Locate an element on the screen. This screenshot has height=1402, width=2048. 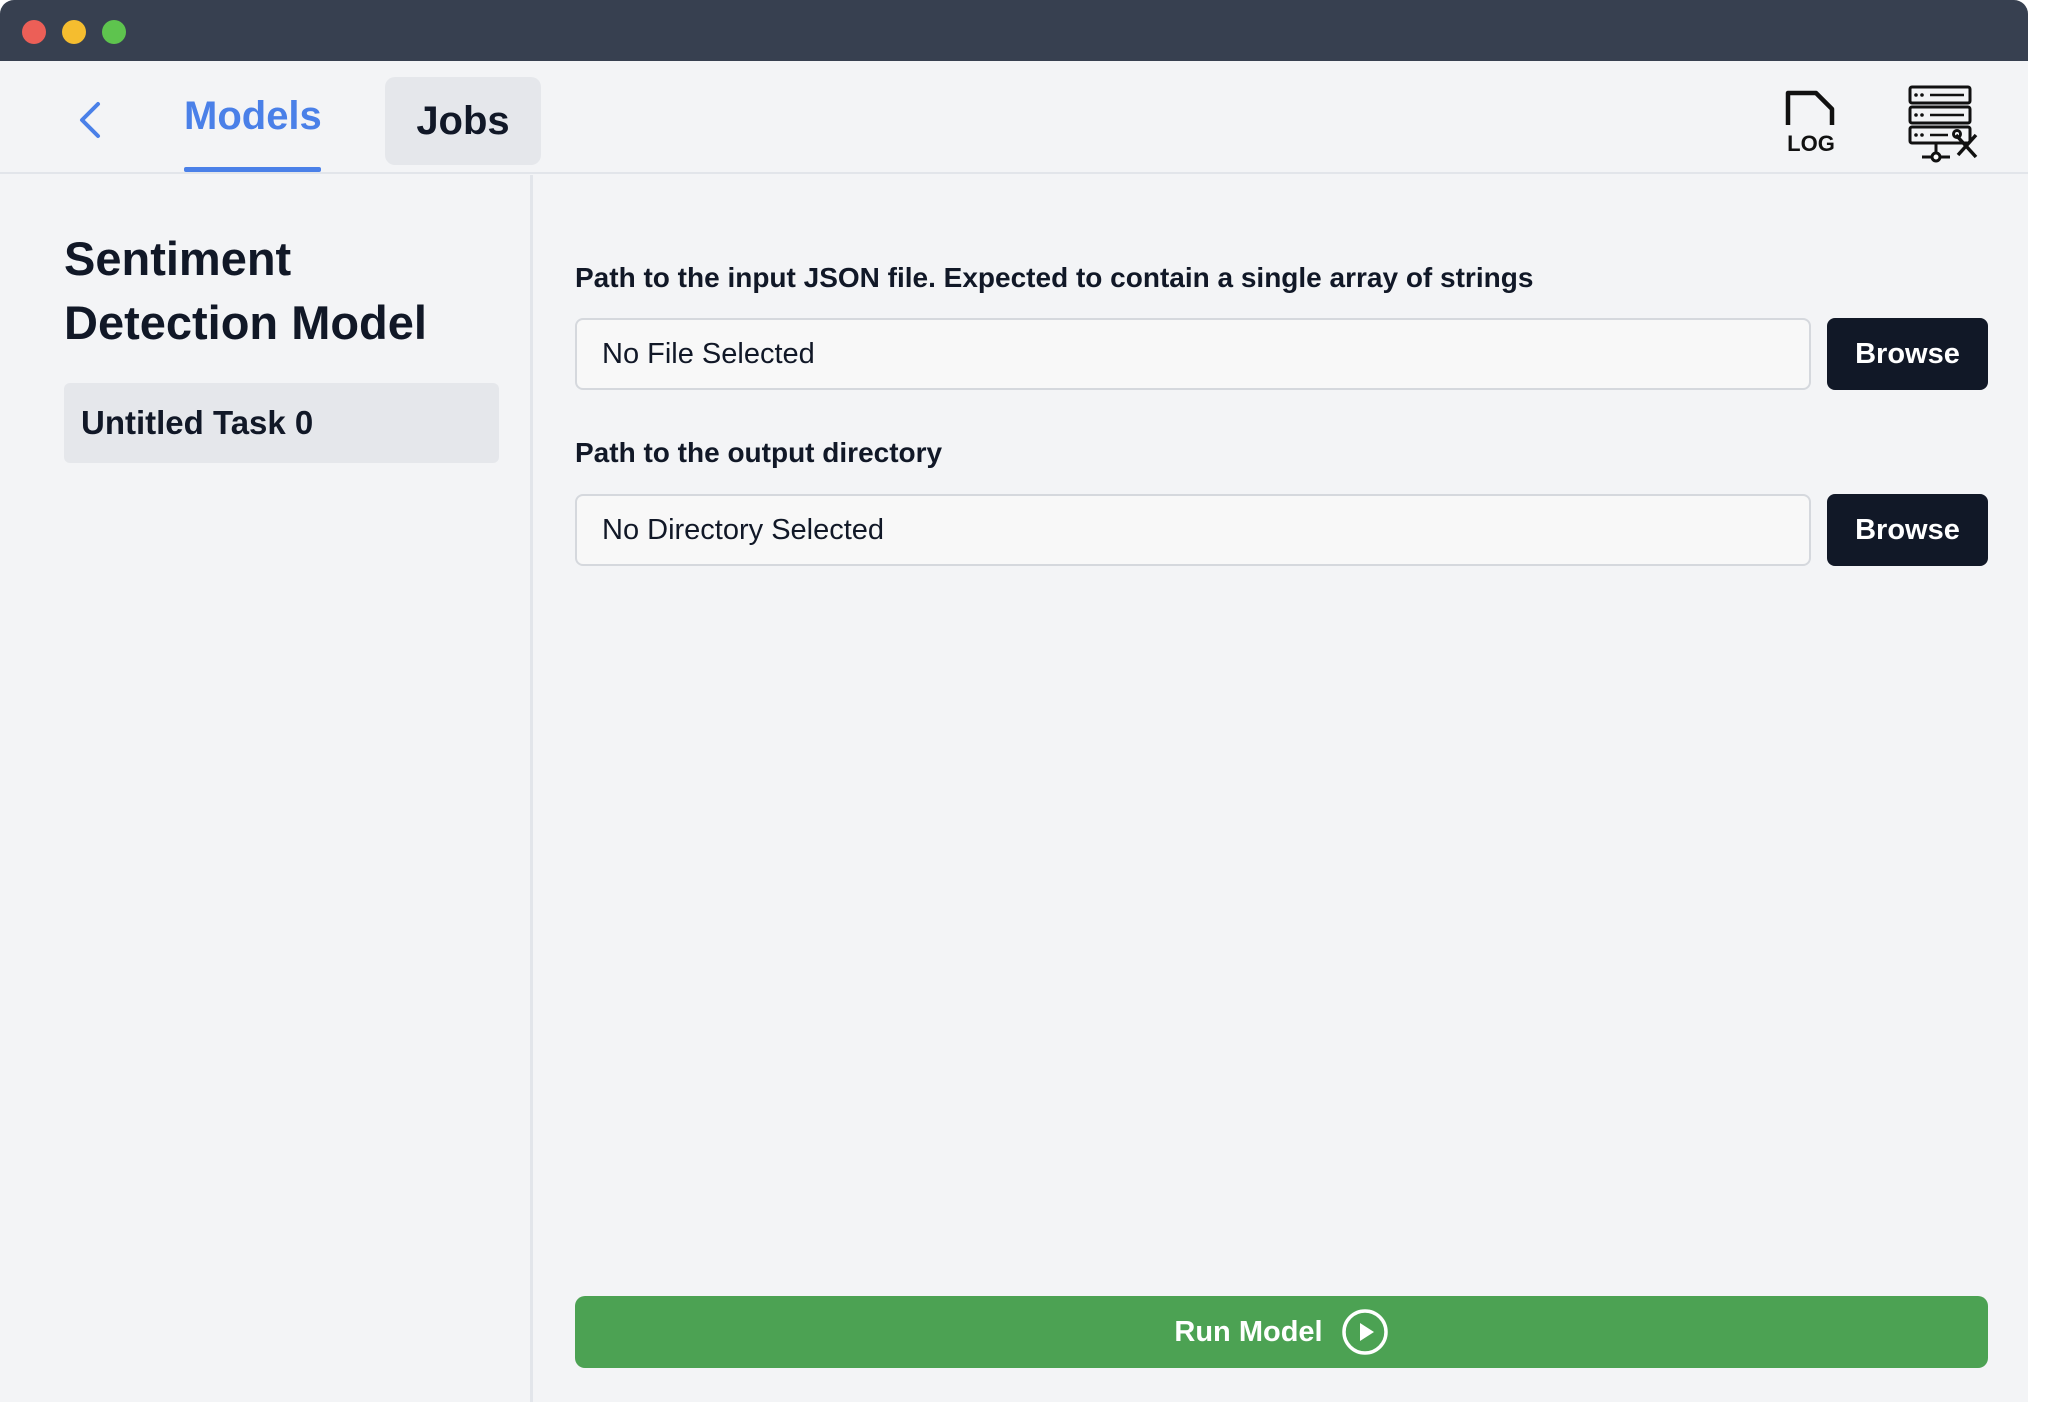
active-tab-indicator is located at coordinates (252, 169).